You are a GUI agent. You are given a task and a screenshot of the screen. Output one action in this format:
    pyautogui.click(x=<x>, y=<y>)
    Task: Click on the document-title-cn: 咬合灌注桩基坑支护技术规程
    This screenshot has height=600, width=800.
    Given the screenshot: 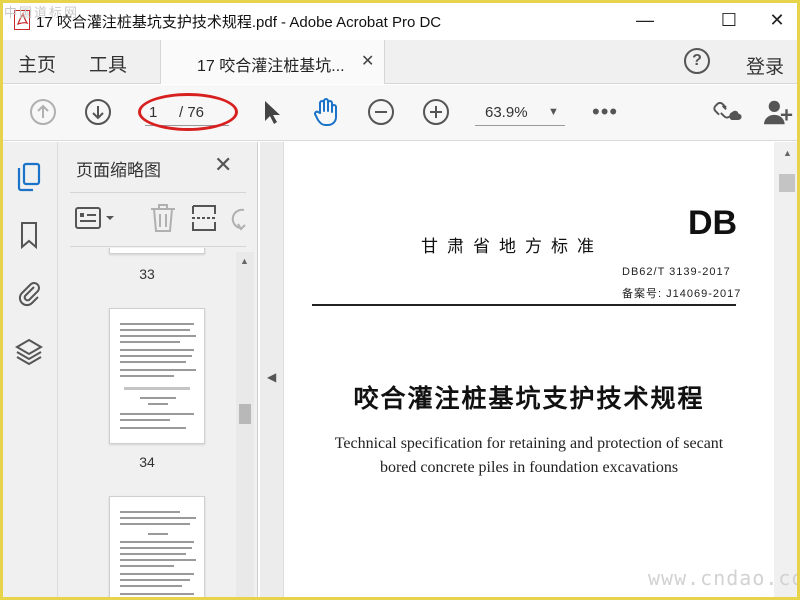 What is the action you would take?
    pyautogui.click(x=529, y=398)
    